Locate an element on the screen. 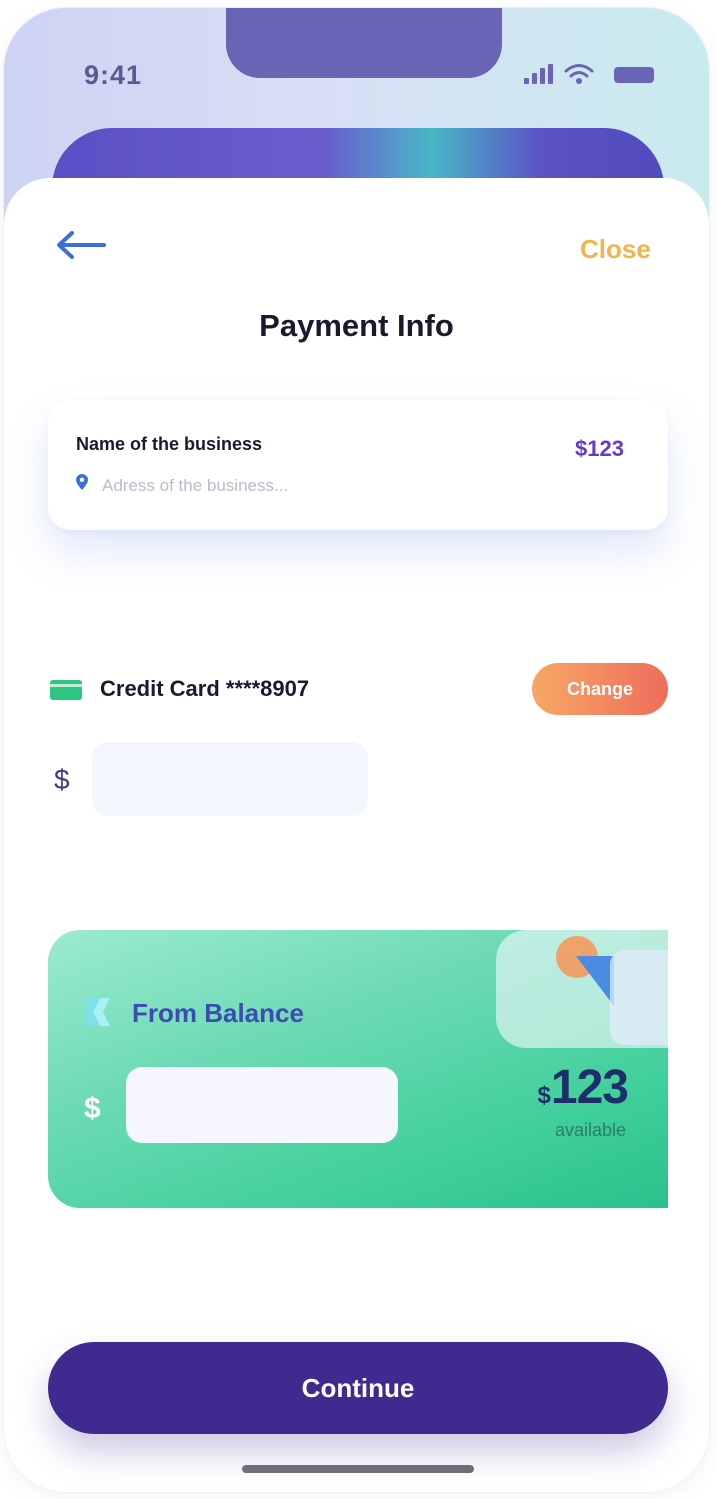  battery-icon is located at coordinates (634, 75).